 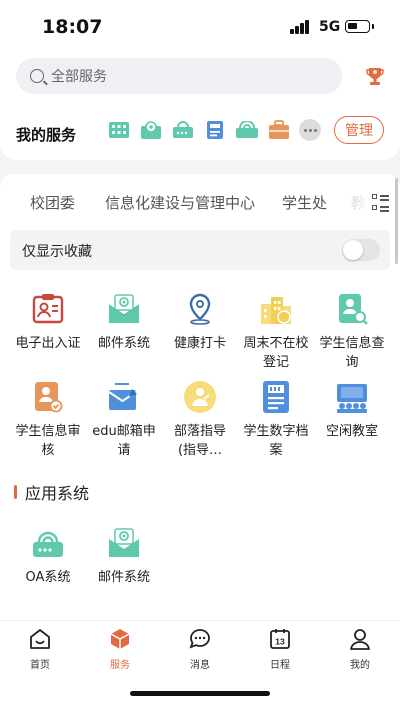 I want to click on digital-archive-icon, so click(x=276, y=397).